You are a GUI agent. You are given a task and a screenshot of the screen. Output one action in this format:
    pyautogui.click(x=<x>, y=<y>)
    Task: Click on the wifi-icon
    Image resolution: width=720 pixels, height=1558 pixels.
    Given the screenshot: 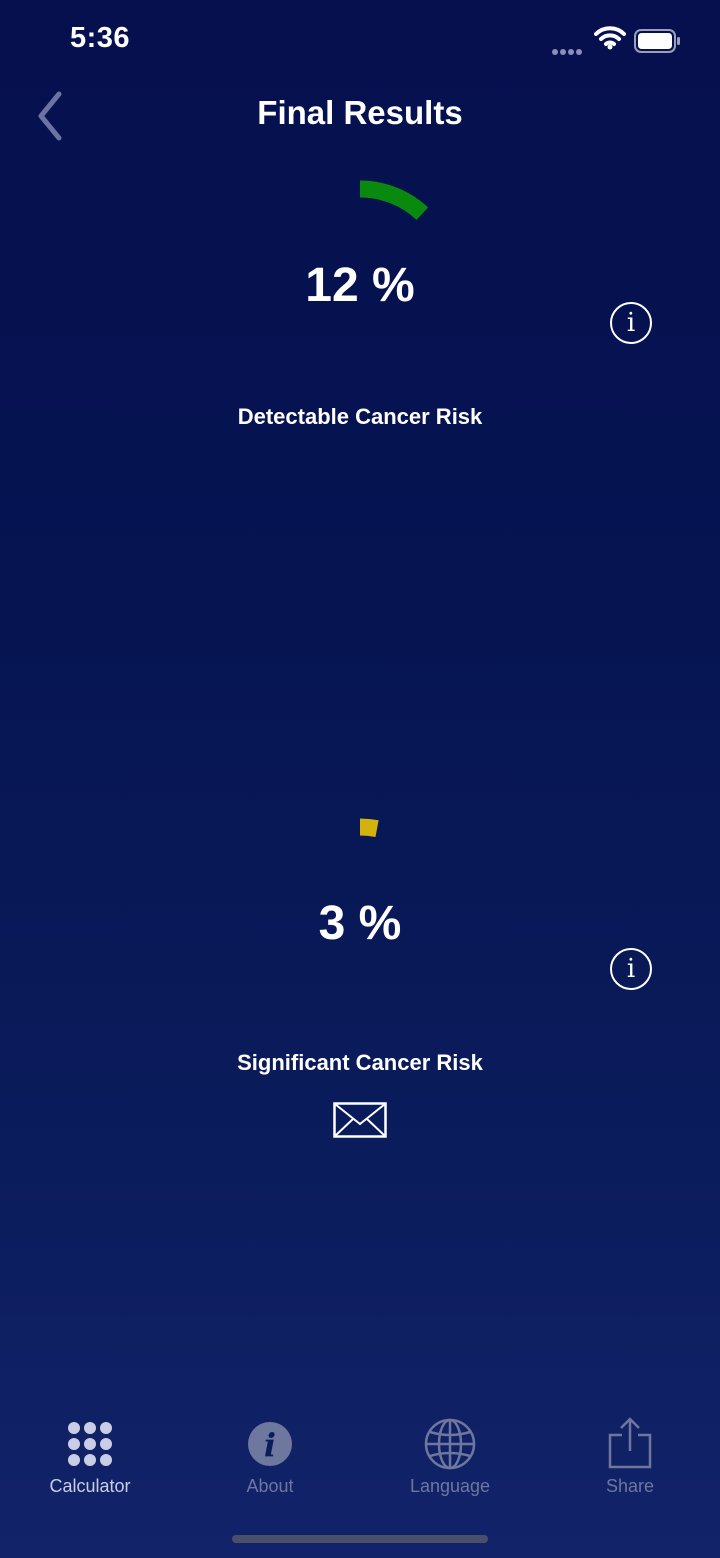 What is the action you would take?
    pyautogui.click(x=610, y=38)
    